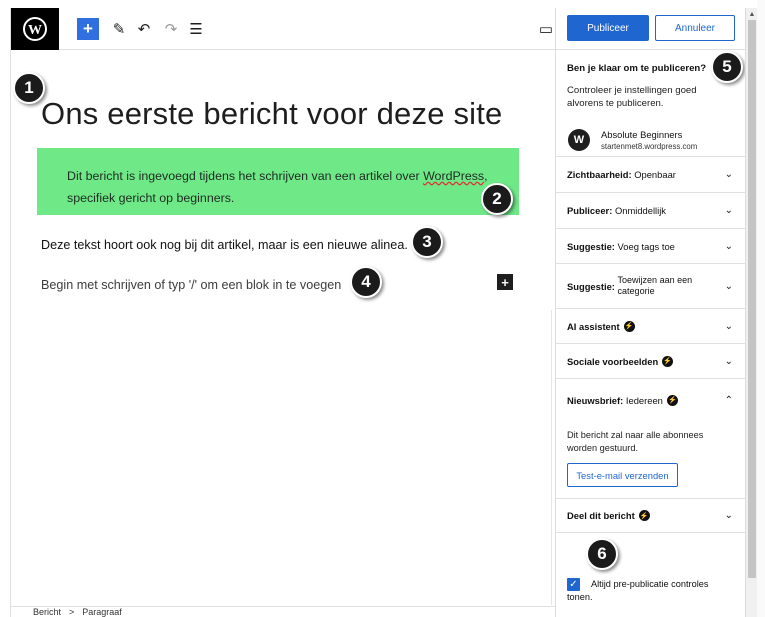  What do you see at coordinates (595, 400) in the screenshot?
I see `panel-newsletter-key: Nieuwsbrief:` at bounding box center [595, 400].